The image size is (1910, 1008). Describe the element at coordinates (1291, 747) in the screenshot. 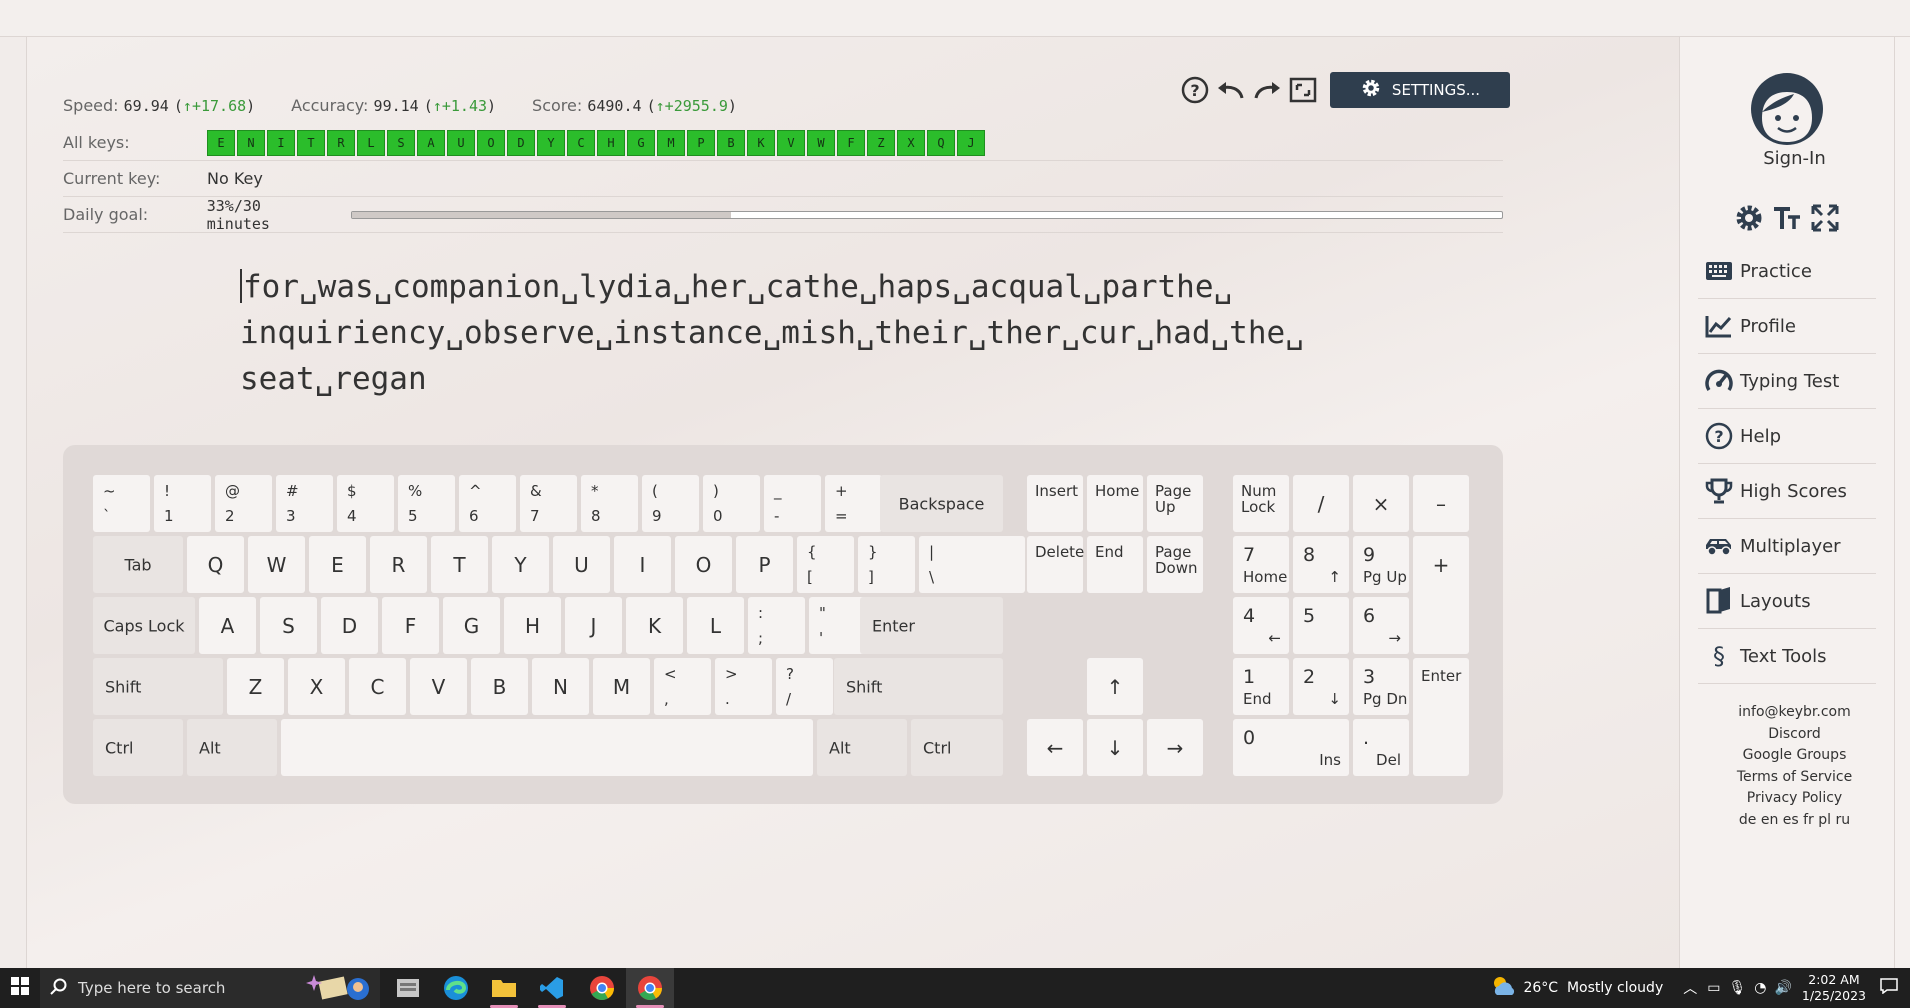

I see `key-num-0: 0 Ins` at that location.